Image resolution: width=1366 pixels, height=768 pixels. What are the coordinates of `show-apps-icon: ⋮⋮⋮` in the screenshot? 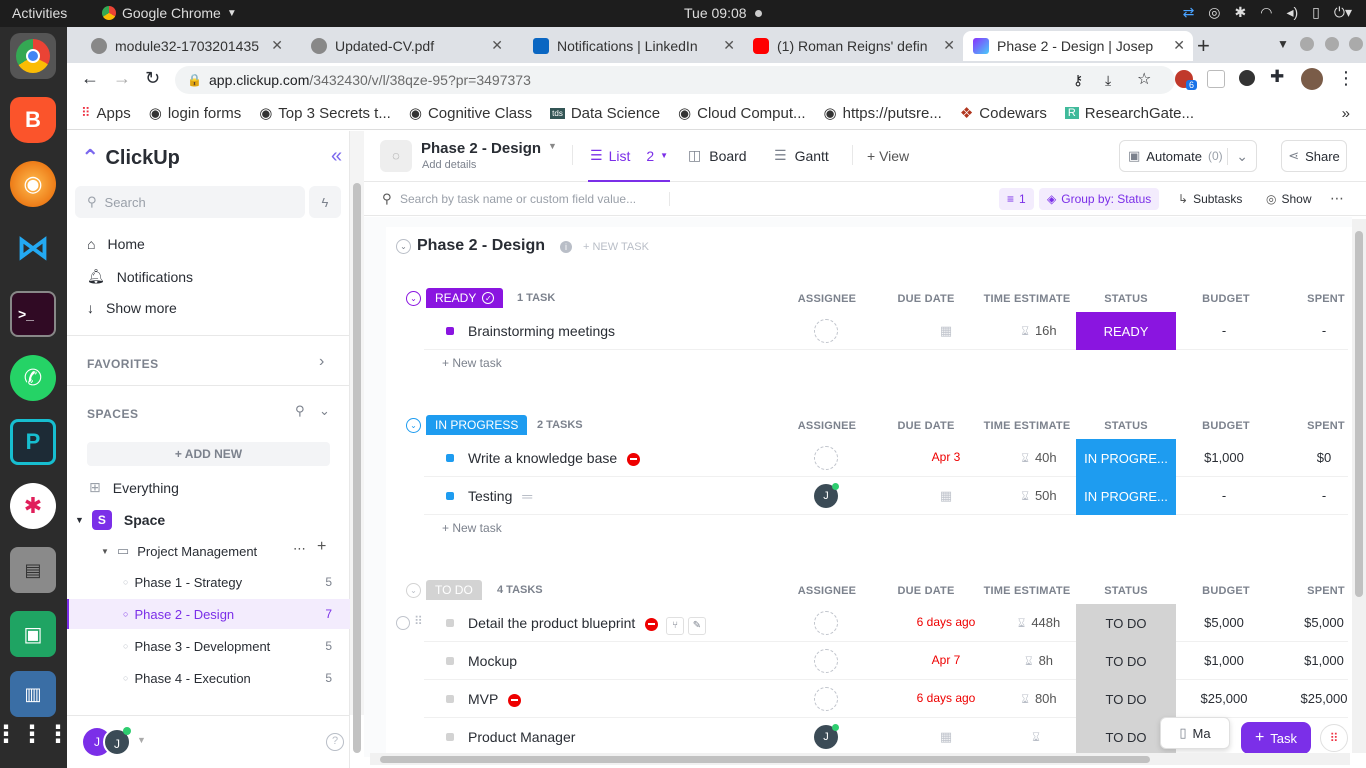 It's located at (35, 734).